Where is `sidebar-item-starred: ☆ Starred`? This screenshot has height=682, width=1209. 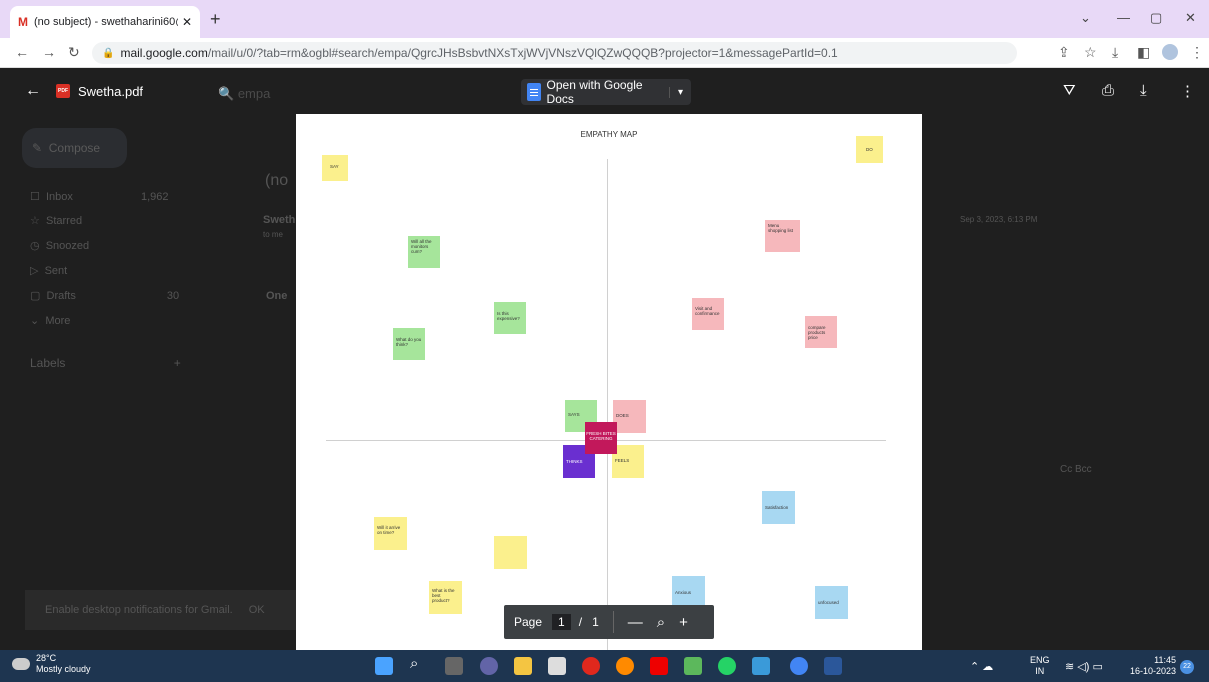 sidebar-item-starred: ☆ Starred is located at coordinates (56, 220).